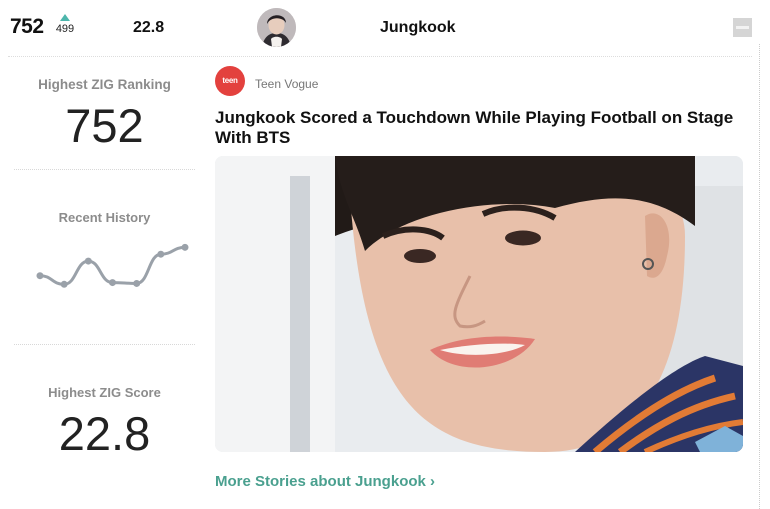 The image size is (770, 509). Describe the element at coordinates (65, 17) in the screenshot. I see `triangle-up-icon` at that location.